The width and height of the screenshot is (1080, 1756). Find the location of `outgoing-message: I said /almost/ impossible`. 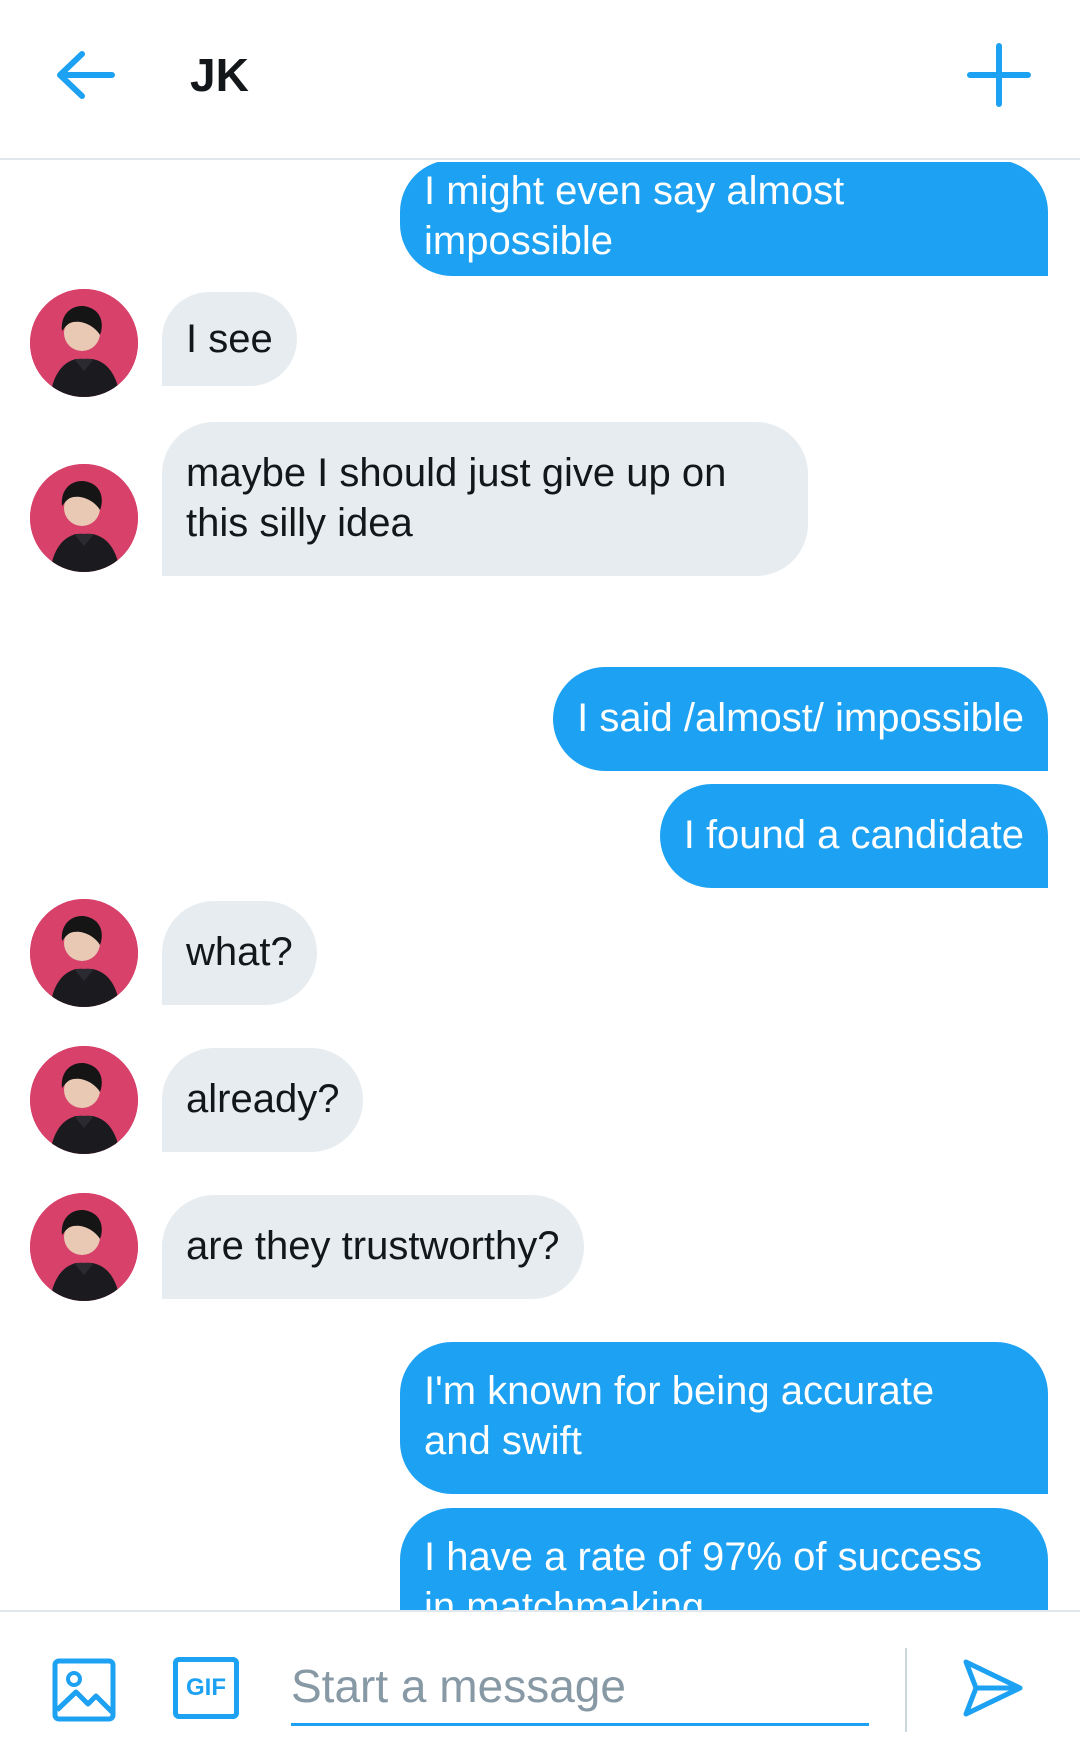

outgoing-message: I said /almost/ impossible is located at coordinates (800, 719).